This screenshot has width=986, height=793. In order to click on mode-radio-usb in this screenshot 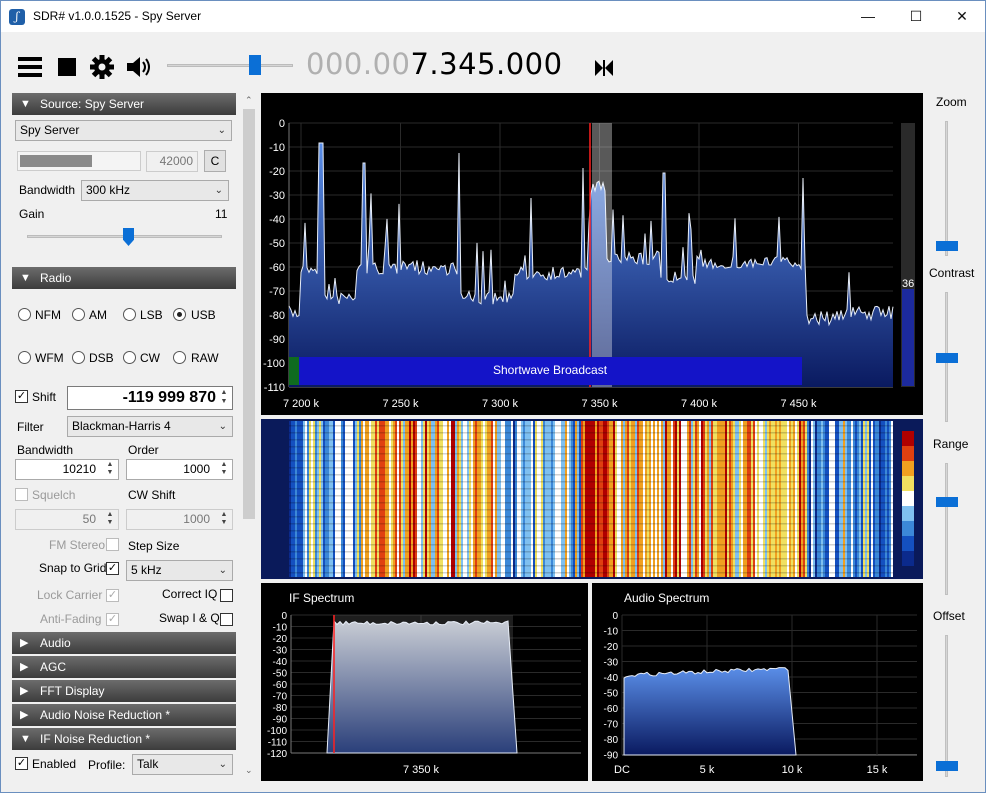, I will do `click(179, 314)`.